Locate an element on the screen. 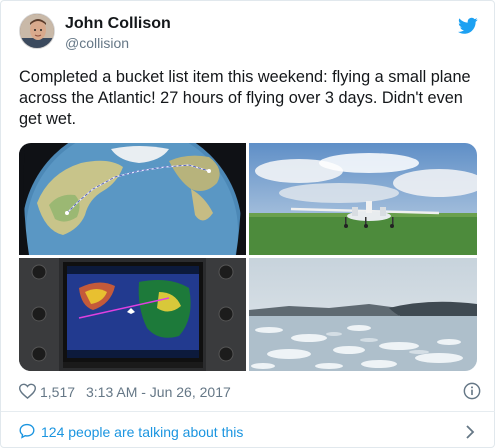  media-ice-fjord is located at coordinates (363, 314).